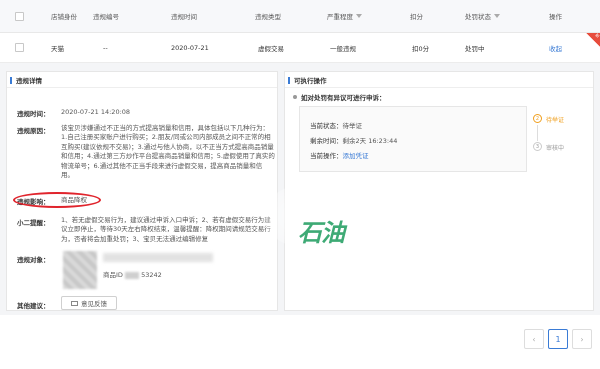  Describe the element at coordinates (421, 48) in the screenshot. I see `row-points: 扣0分` at that location.